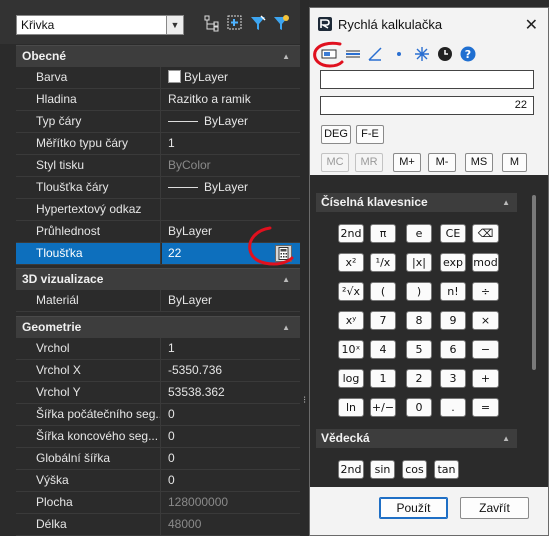 This screenshot has width=549, height=536. I want to click on mr-button: MR, so click(369, 162).